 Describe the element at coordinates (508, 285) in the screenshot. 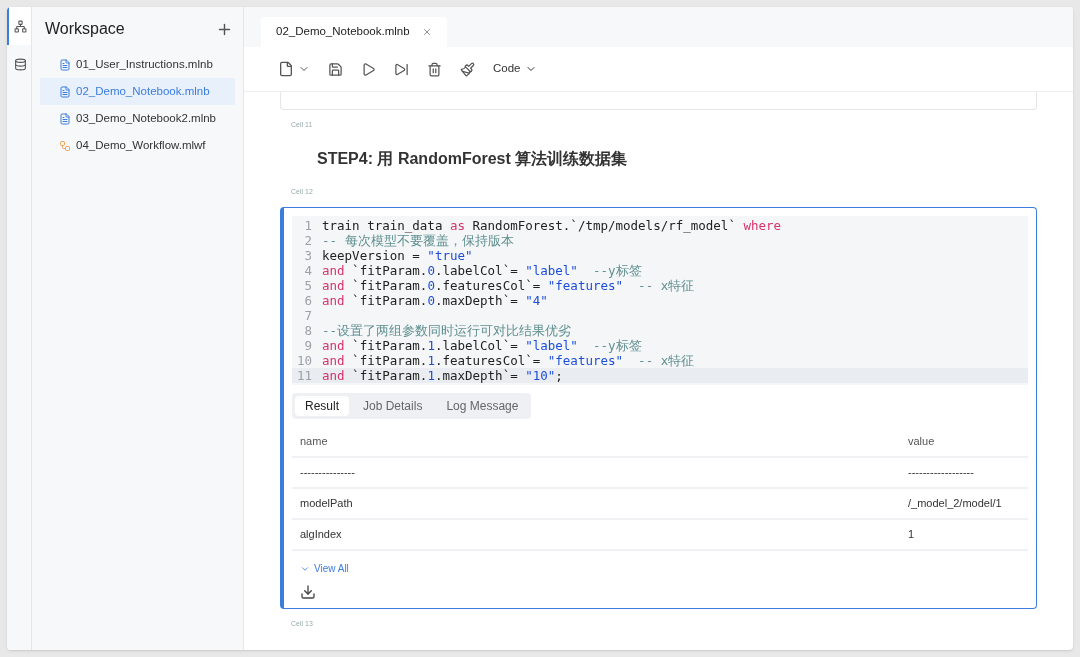

I see `code-line: and `fitParam.0.featuresCol`= "features" -- x特征` at that location.